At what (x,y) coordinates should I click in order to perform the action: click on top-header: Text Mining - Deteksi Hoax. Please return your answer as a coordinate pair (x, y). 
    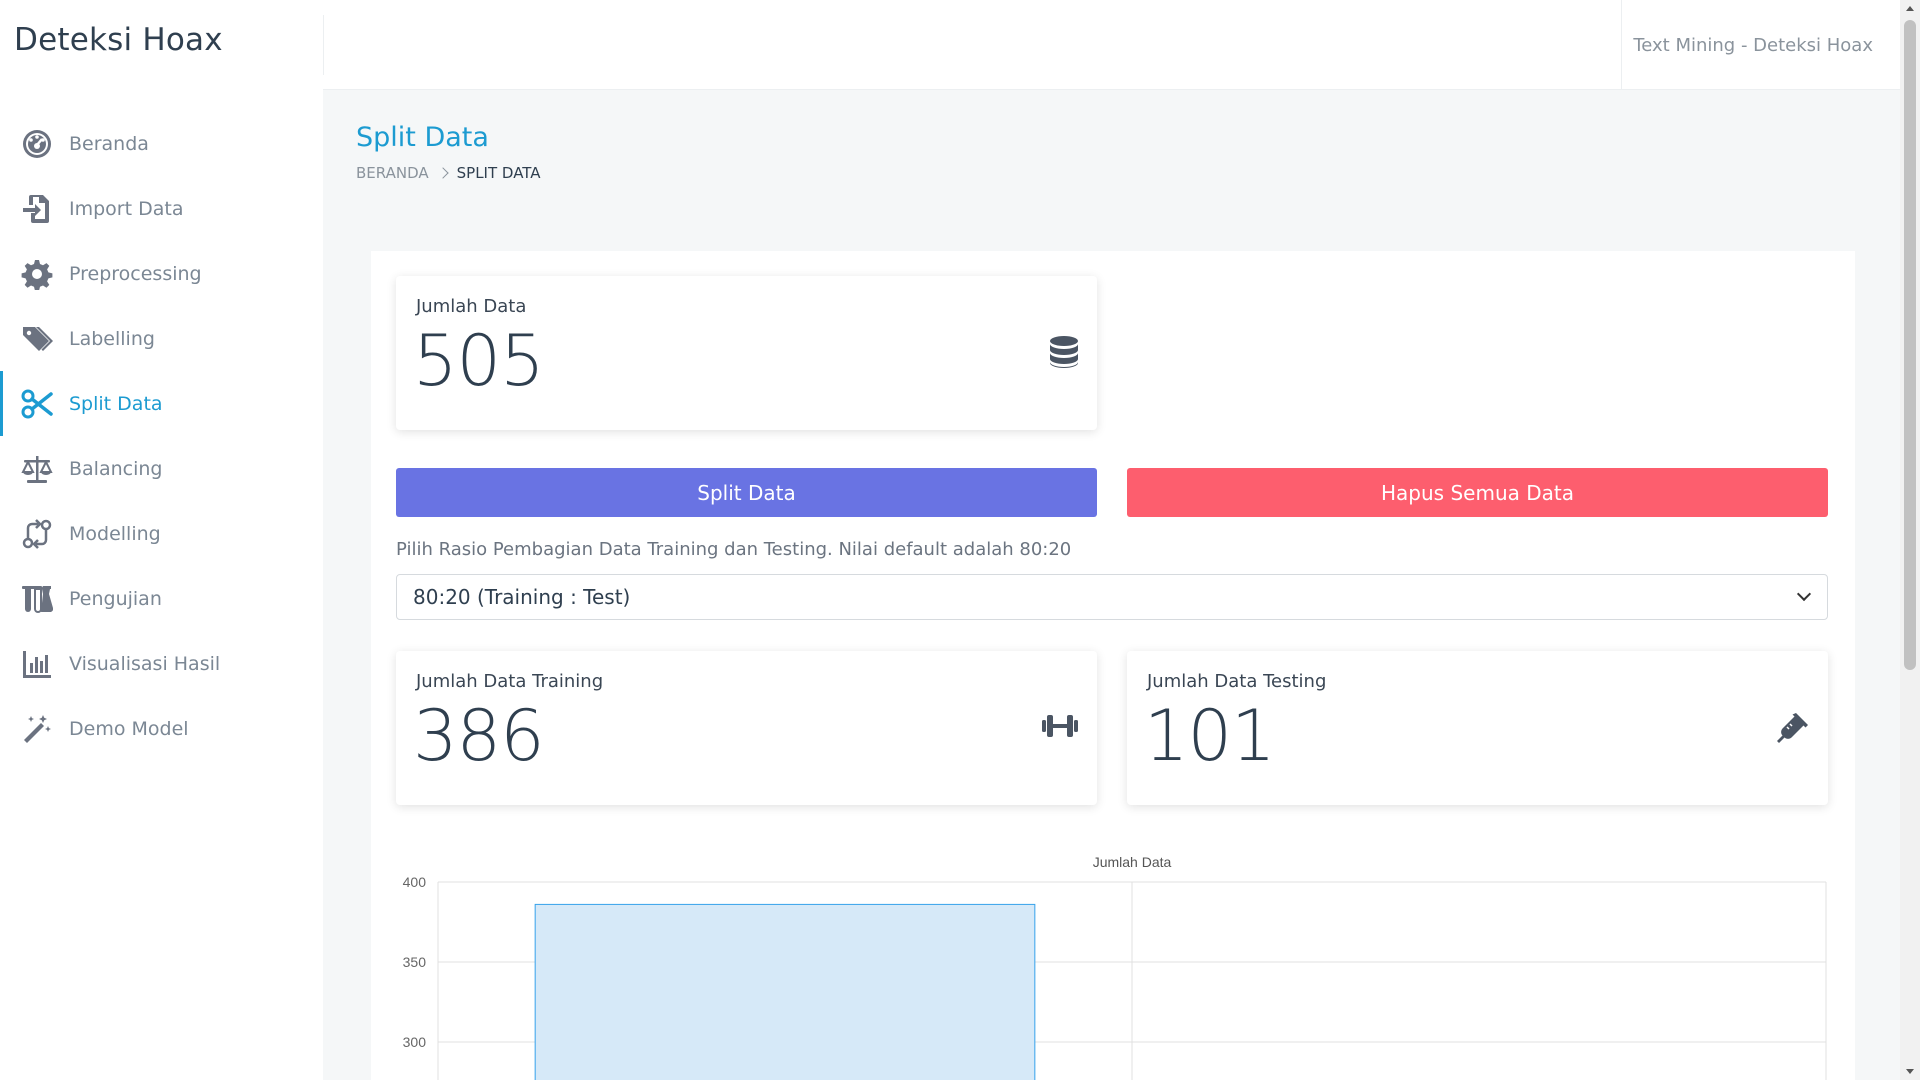
    Looking at the image, I should click on (1111, 45).